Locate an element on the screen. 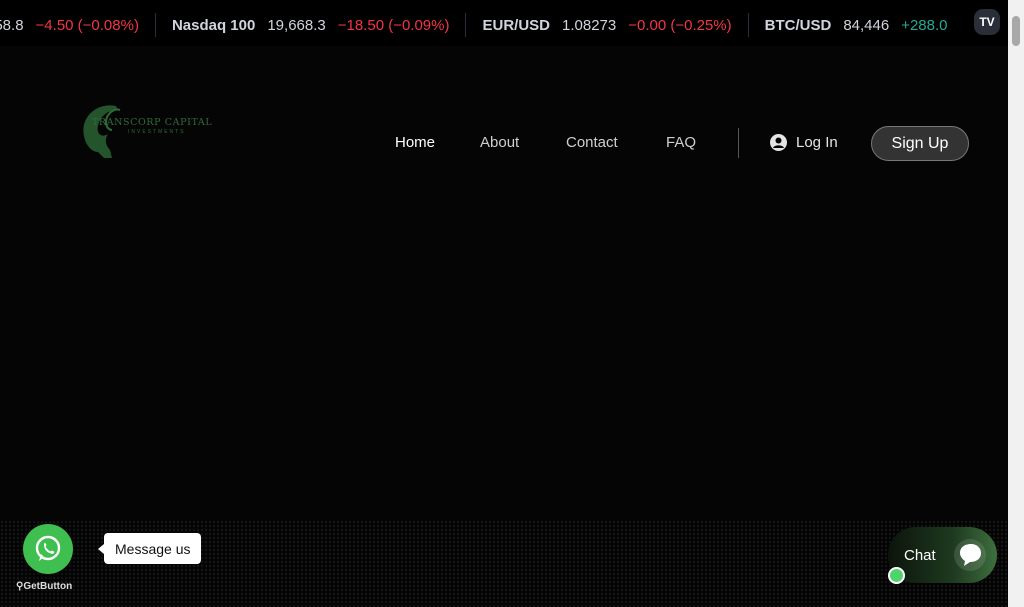  ticker-price: 19,668.3 is located at coordinates (296, 25).